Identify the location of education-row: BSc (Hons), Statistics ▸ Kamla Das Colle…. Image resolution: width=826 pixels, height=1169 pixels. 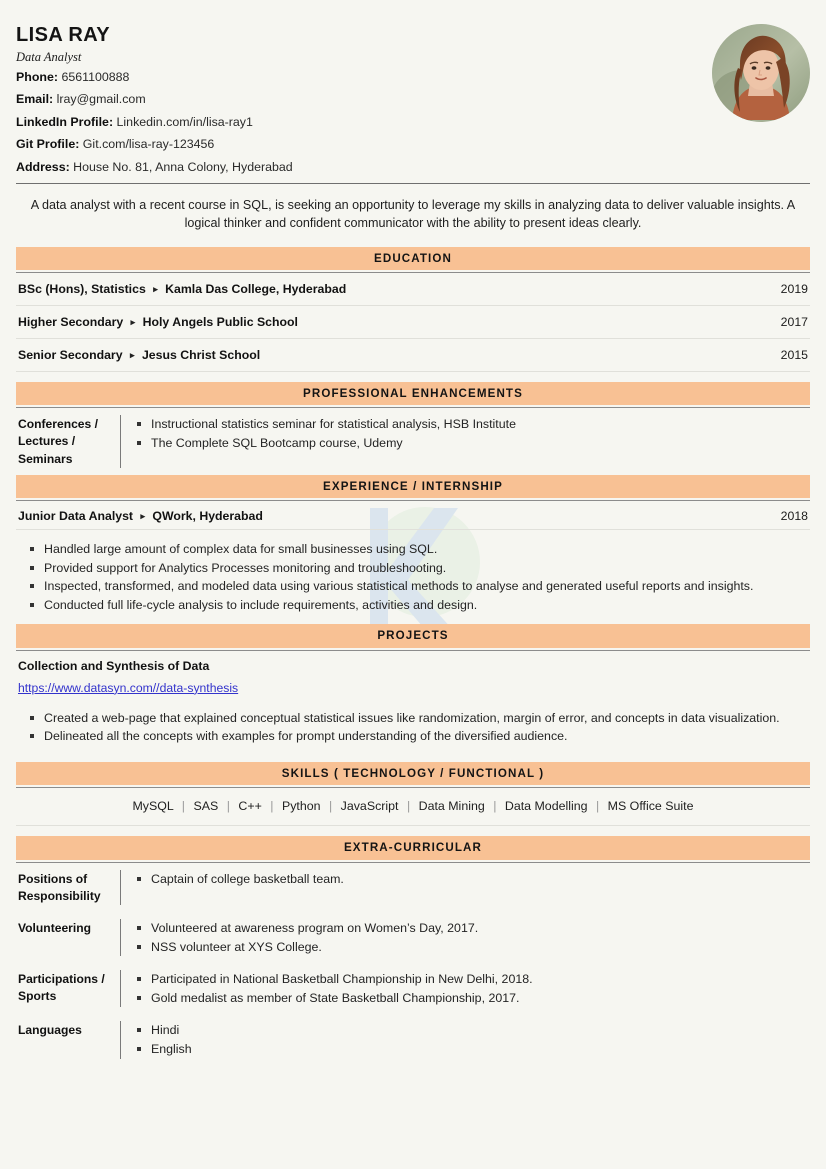
(413, 289).